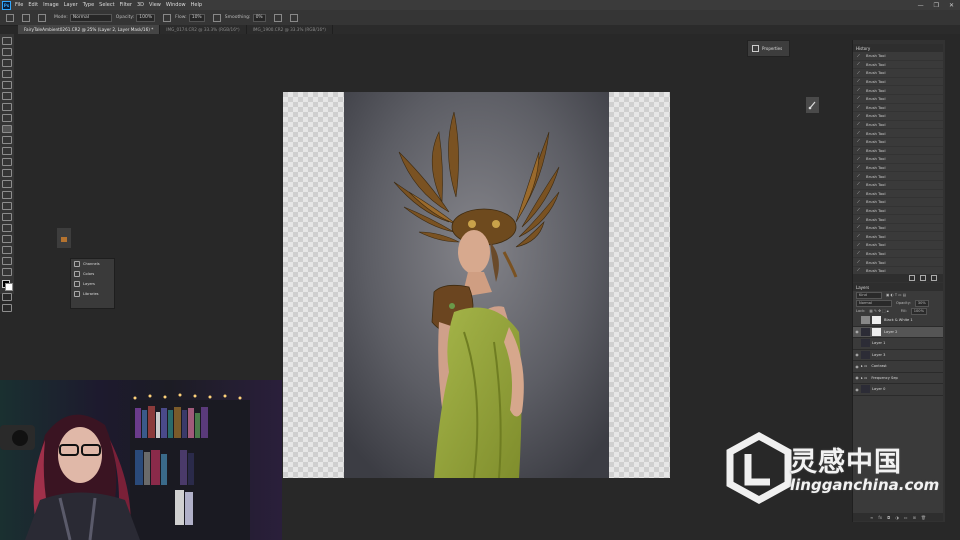 The image size is (960, 540). I want to click on layer-row: ◉ ▸ ▭ Contrast, so click(898, 367).